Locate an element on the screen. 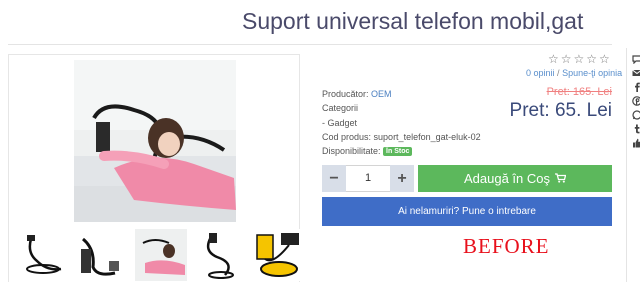  category-link: - Gadget is located at coordinates (339, 123).